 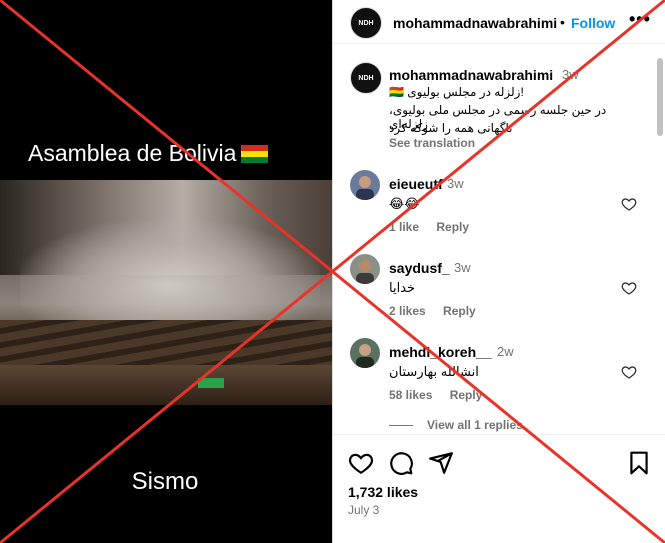 I want to click on media-caption-bottom: Sismo, so click(x=166, y=482).